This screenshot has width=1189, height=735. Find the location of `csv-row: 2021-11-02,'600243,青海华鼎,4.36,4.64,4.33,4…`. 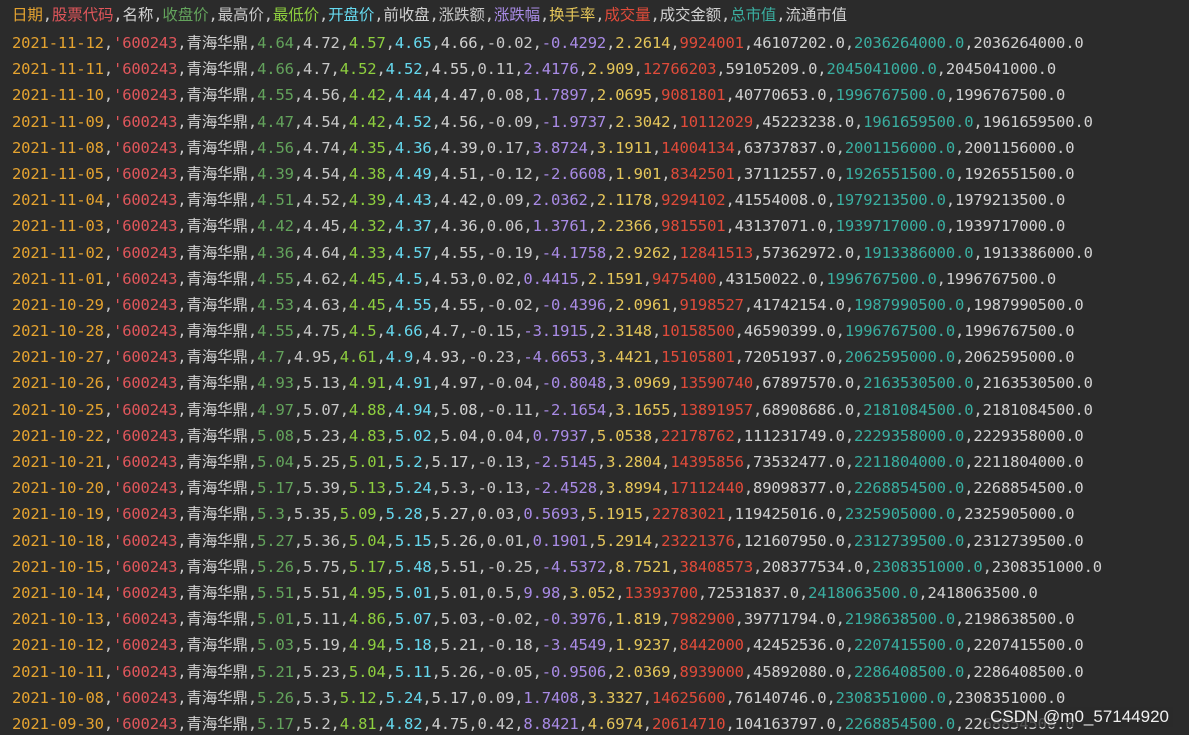

csv-row: 2021-11-02,'600243,青海华鼎,4.36,4.64,4.33,4… is located at coordinates (594, 253).